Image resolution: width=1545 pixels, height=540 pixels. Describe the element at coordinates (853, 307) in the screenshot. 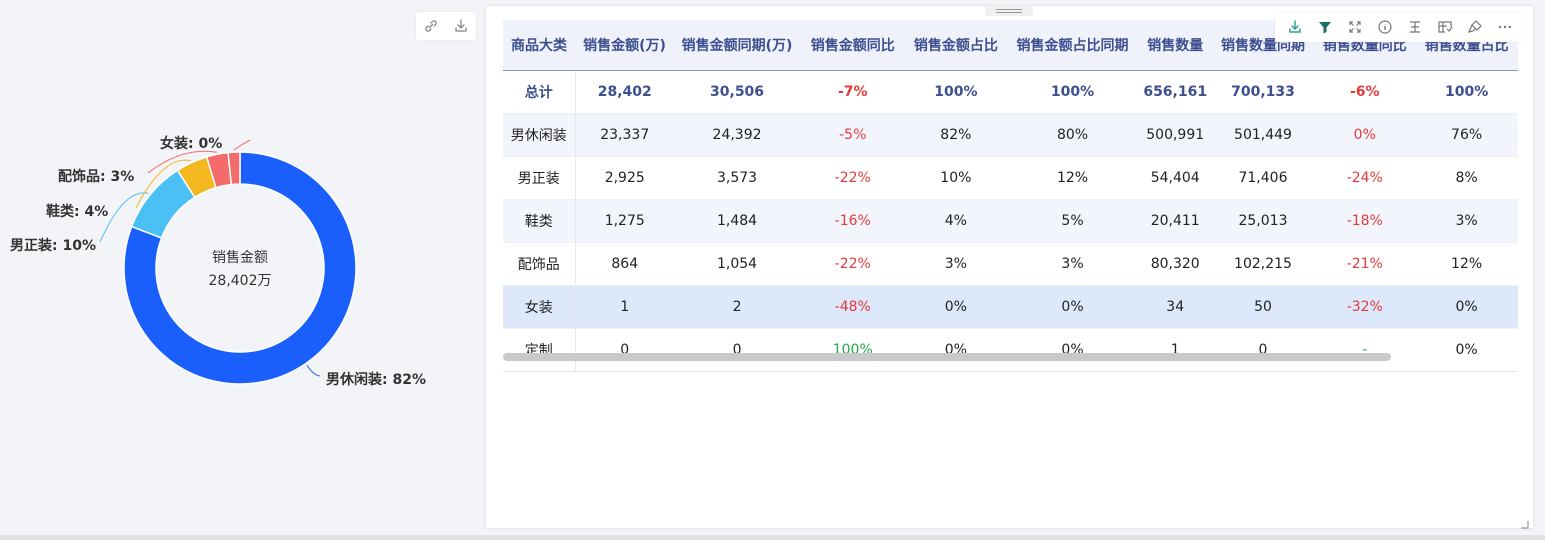

I see `table-cell: -48%` at that location.